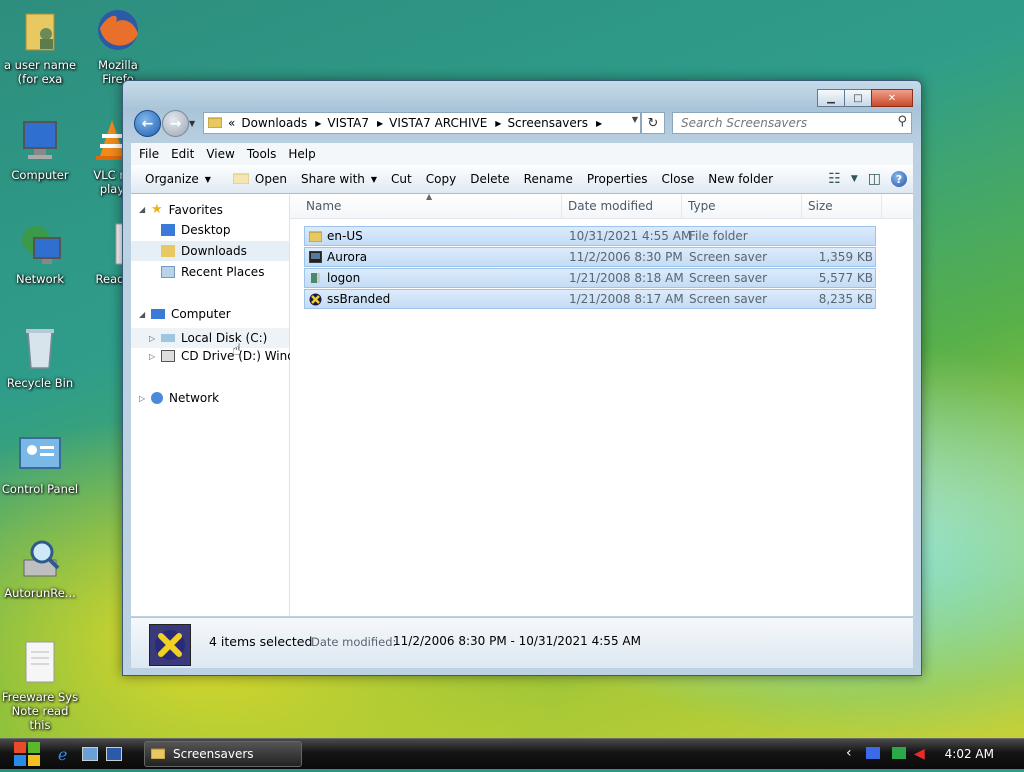  I want to click on forward-button: →, so click(175, 123).